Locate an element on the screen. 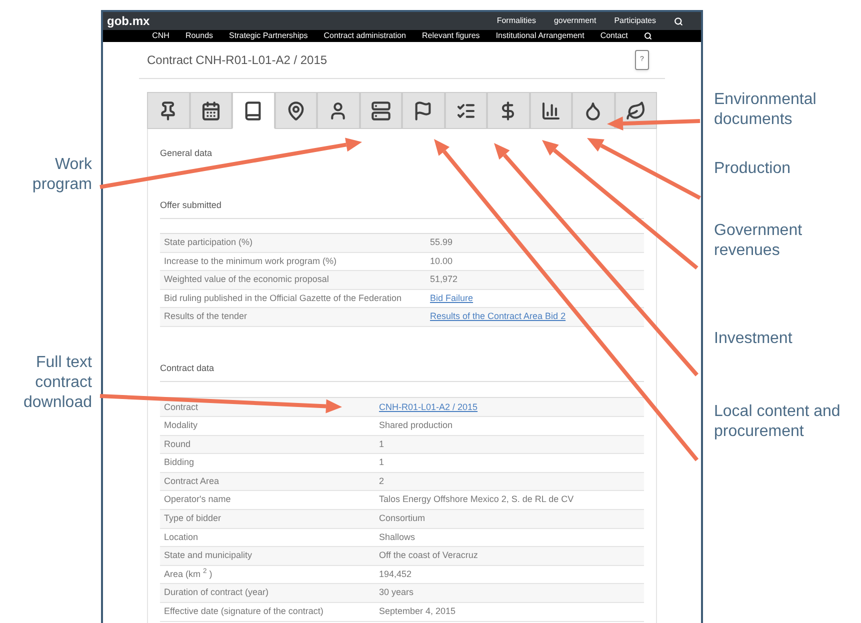 The width and height of the screenshot is (861, 623). header-link: Formalities is located at coordinates (516, 21).